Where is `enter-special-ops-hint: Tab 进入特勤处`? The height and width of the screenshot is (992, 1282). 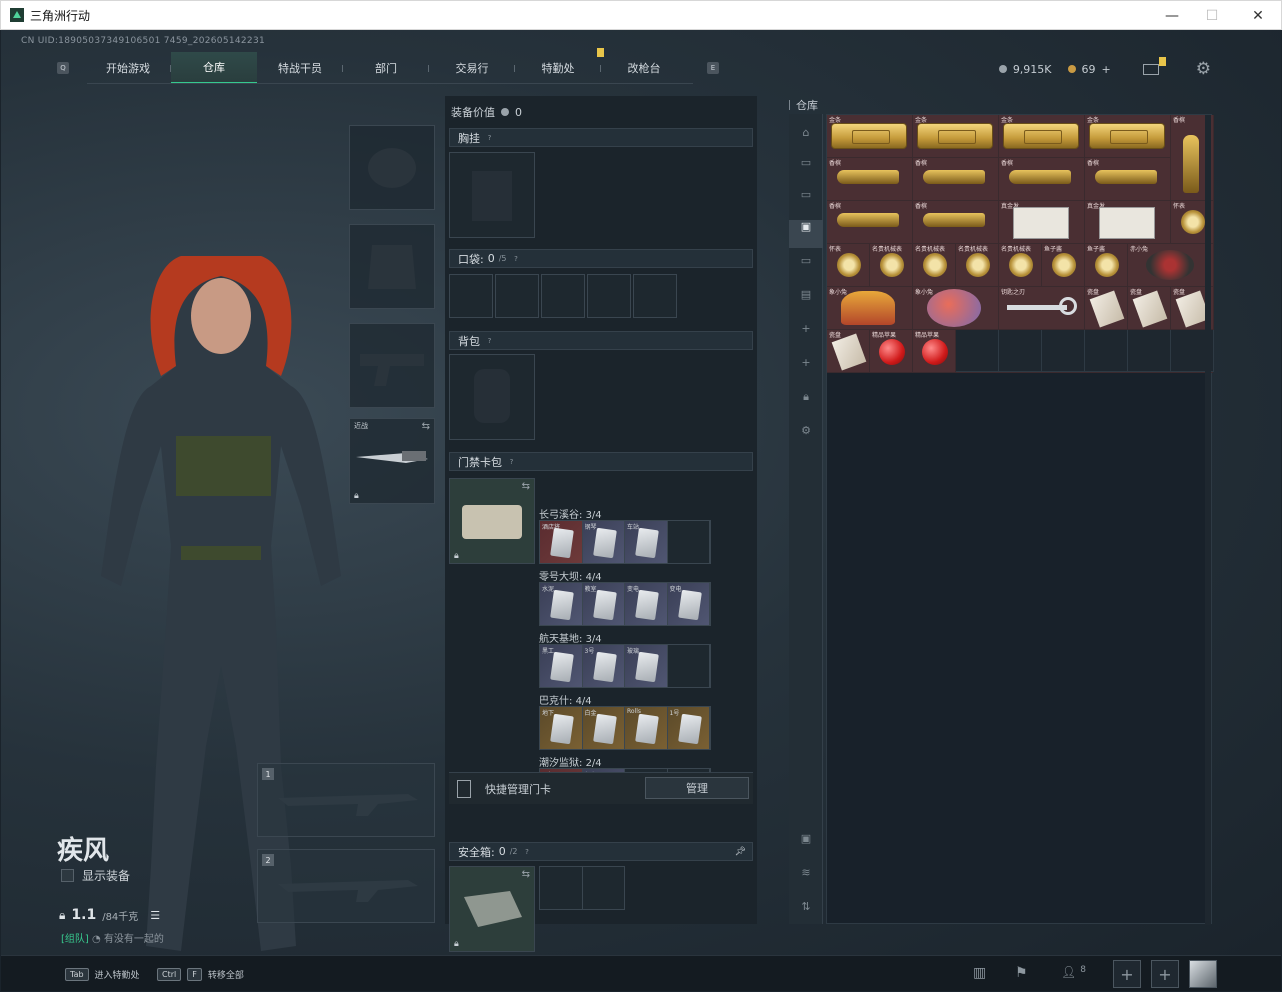 enter-special-ops-hint: Tab 进入特勤处 is located at coordinates (102, 974).